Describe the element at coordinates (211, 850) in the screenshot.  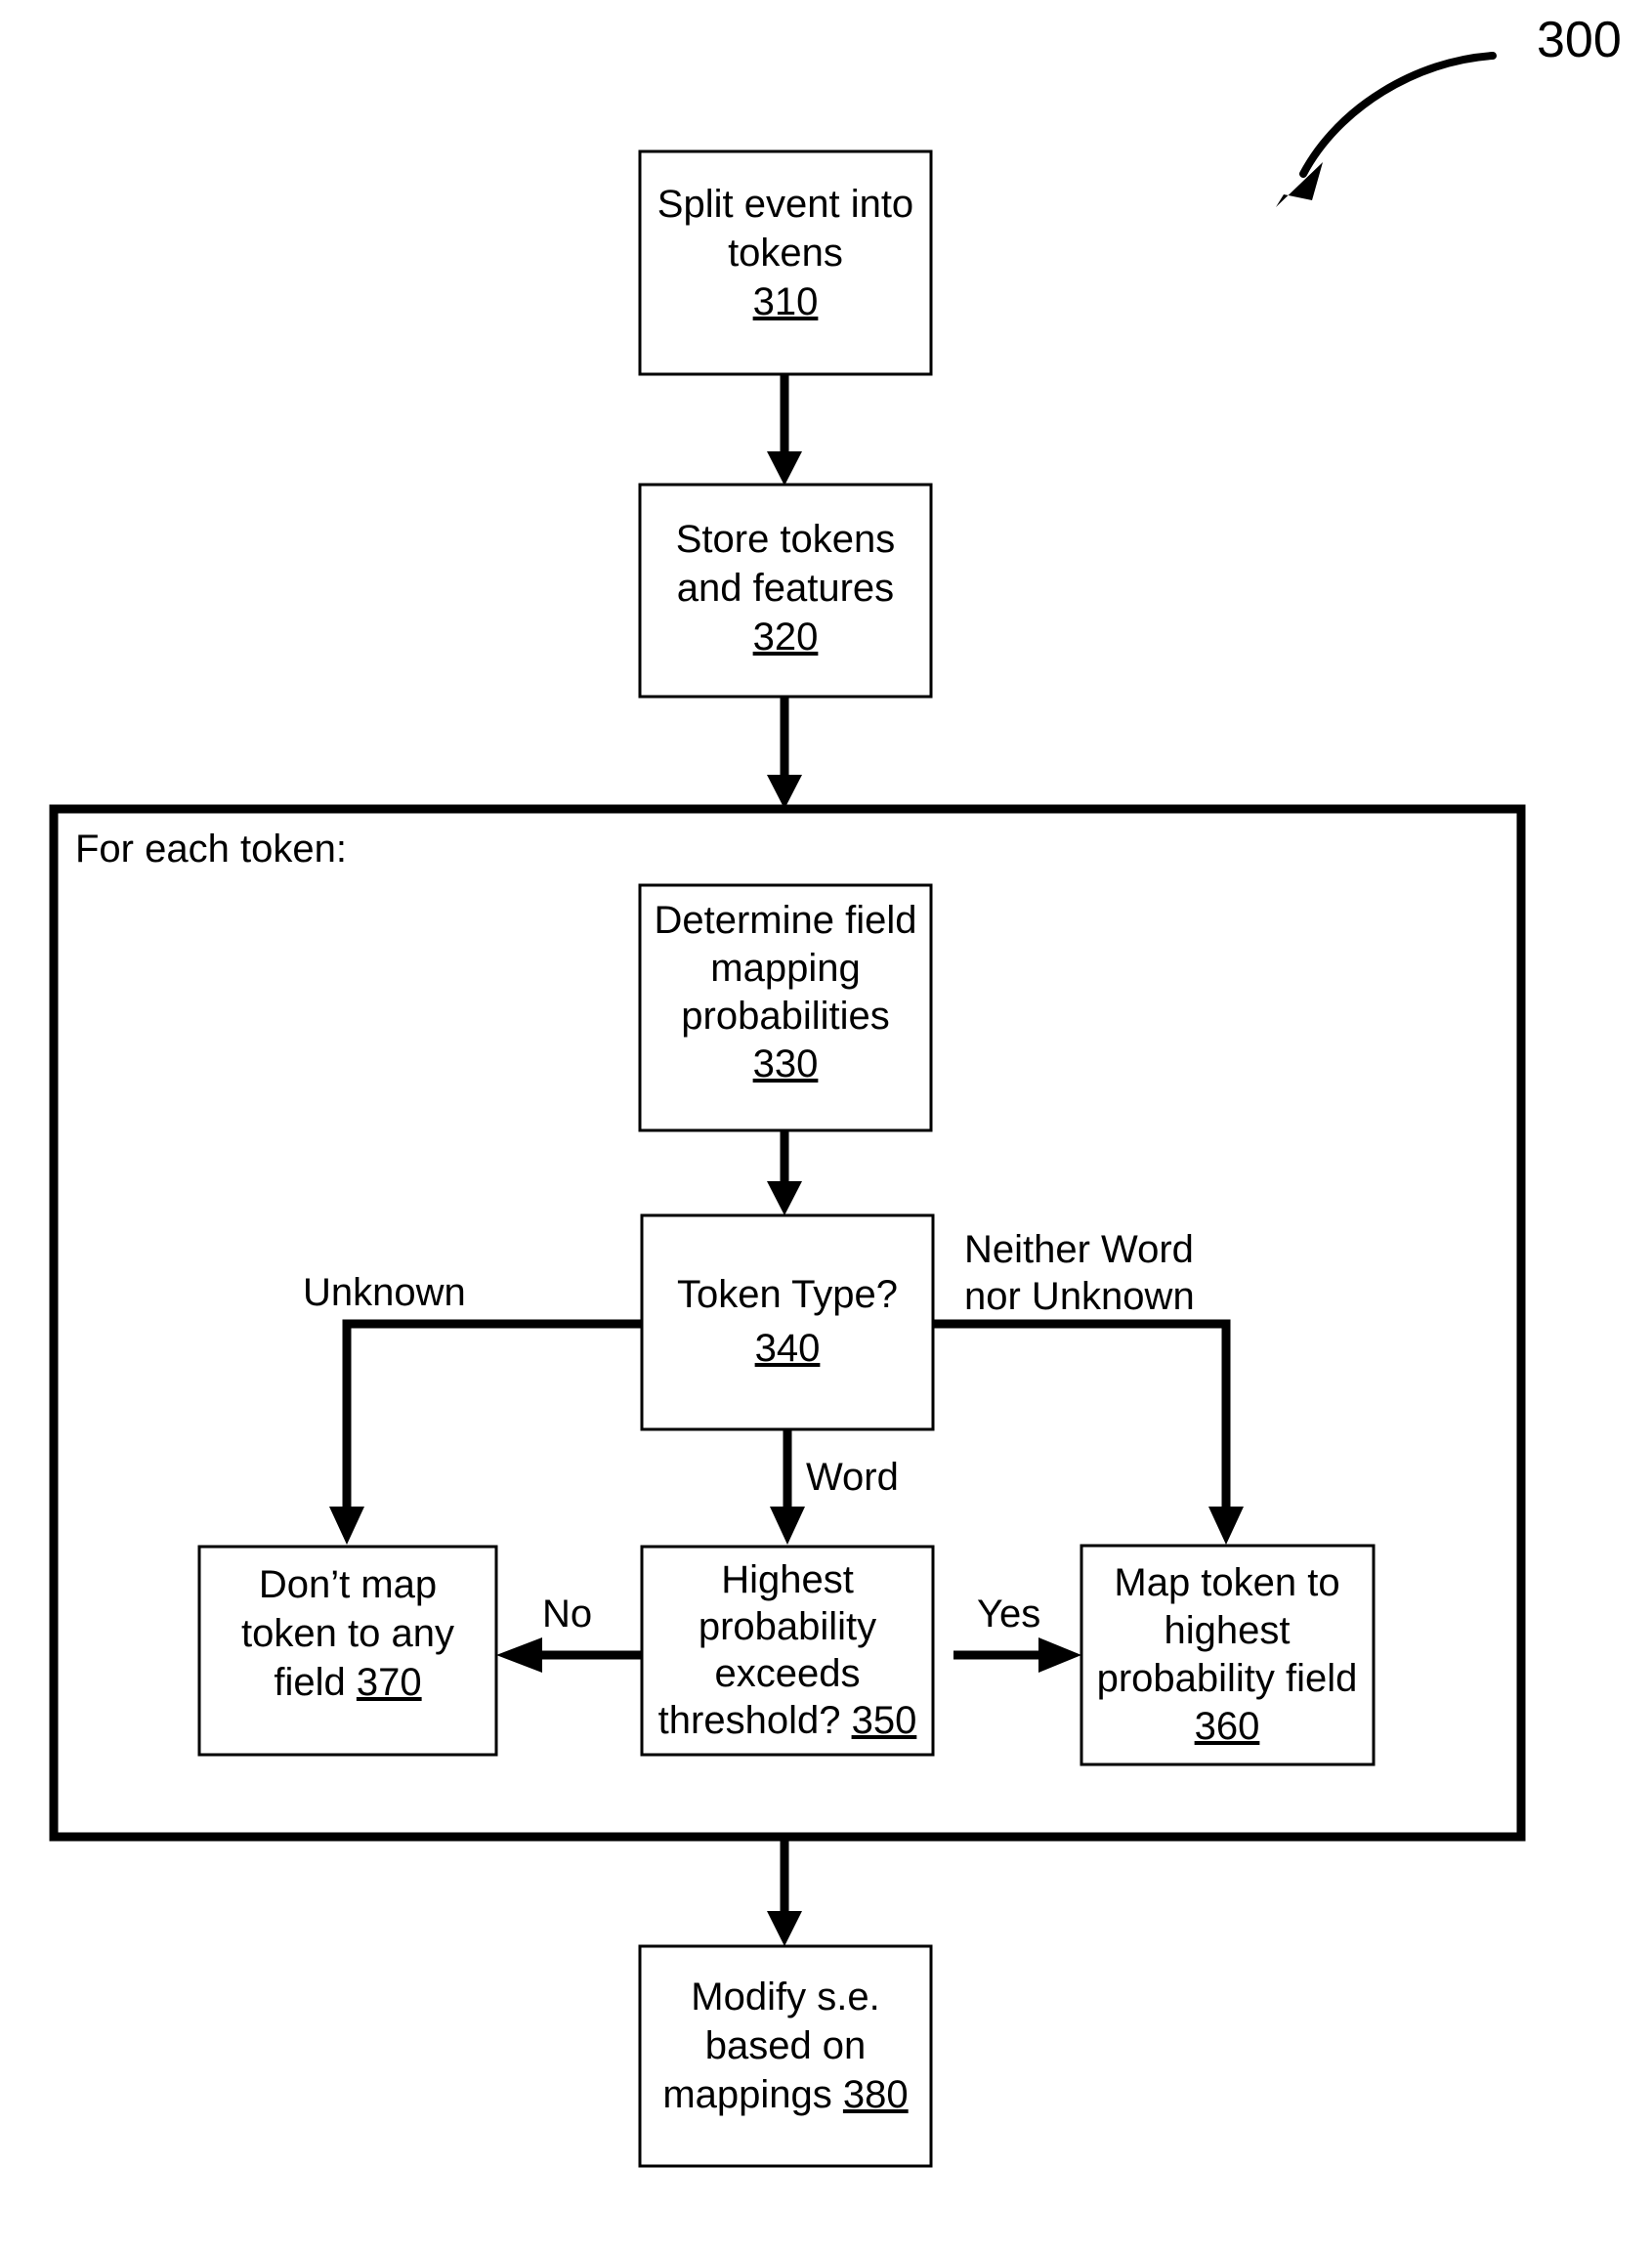
I see `for-each-token-label: For each token:` at that location.